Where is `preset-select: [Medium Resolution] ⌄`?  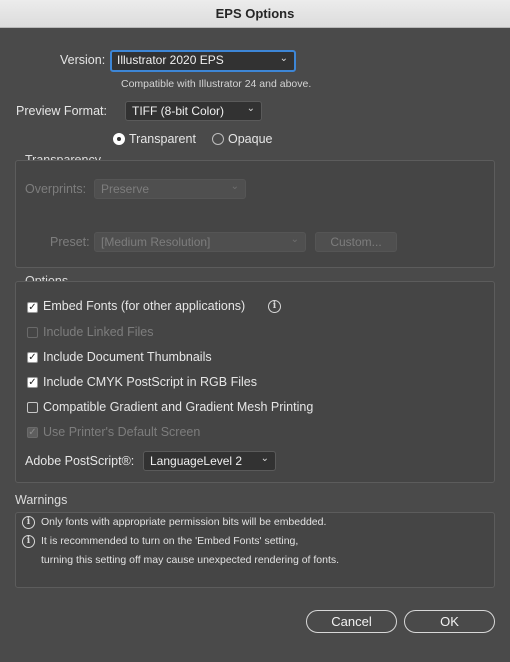
preset-select: [Medium Resolution] ⌄ is located at coordinates (200, 242).